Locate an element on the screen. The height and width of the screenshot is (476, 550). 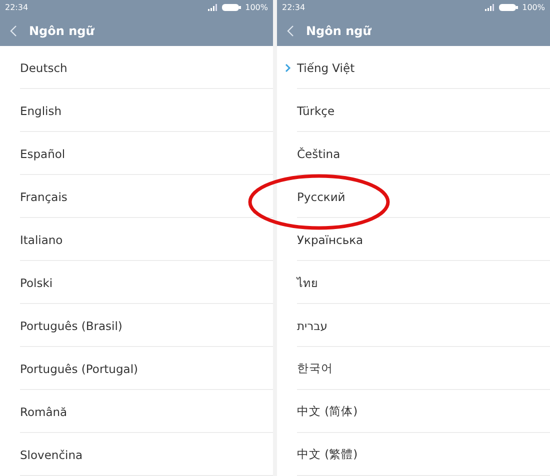
language-option: Tiếng Việt is located at coordinates (326, 67).